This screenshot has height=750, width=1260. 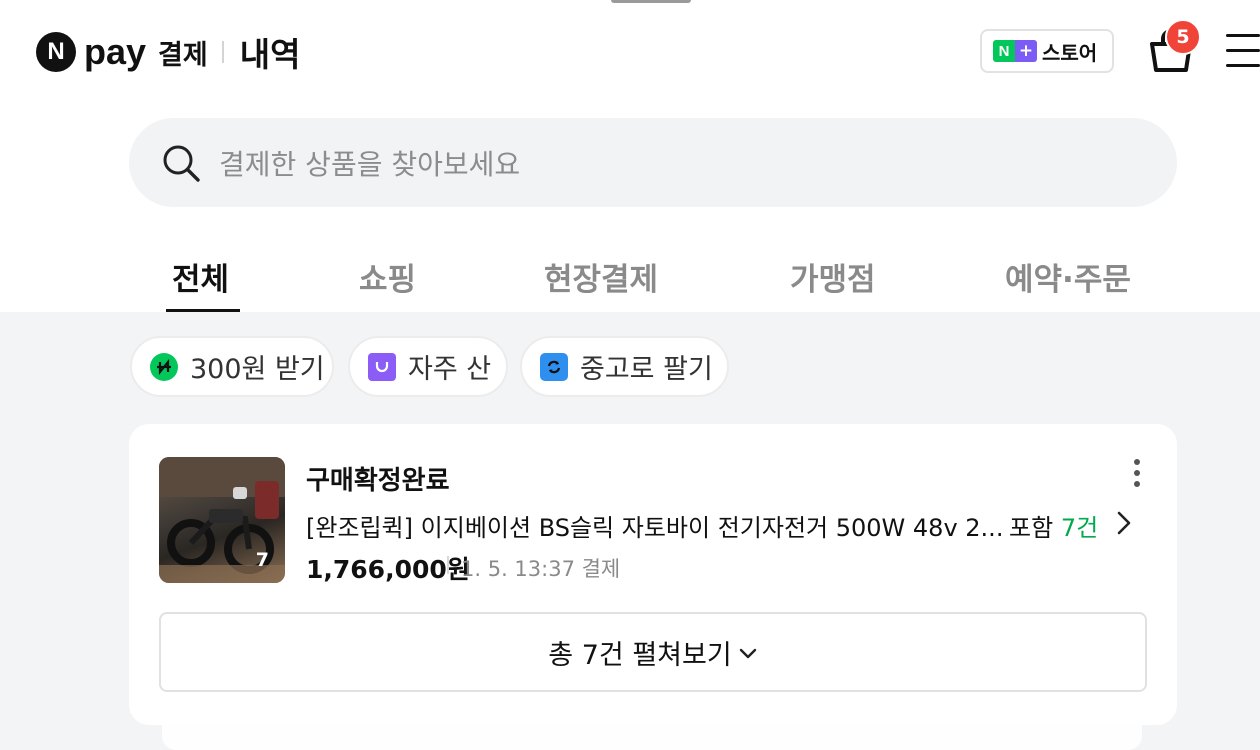 I want to click on tab-bar: 전체 쇼핑 현장결제 가맹점 예약·주문, so click(x=630, y=271).